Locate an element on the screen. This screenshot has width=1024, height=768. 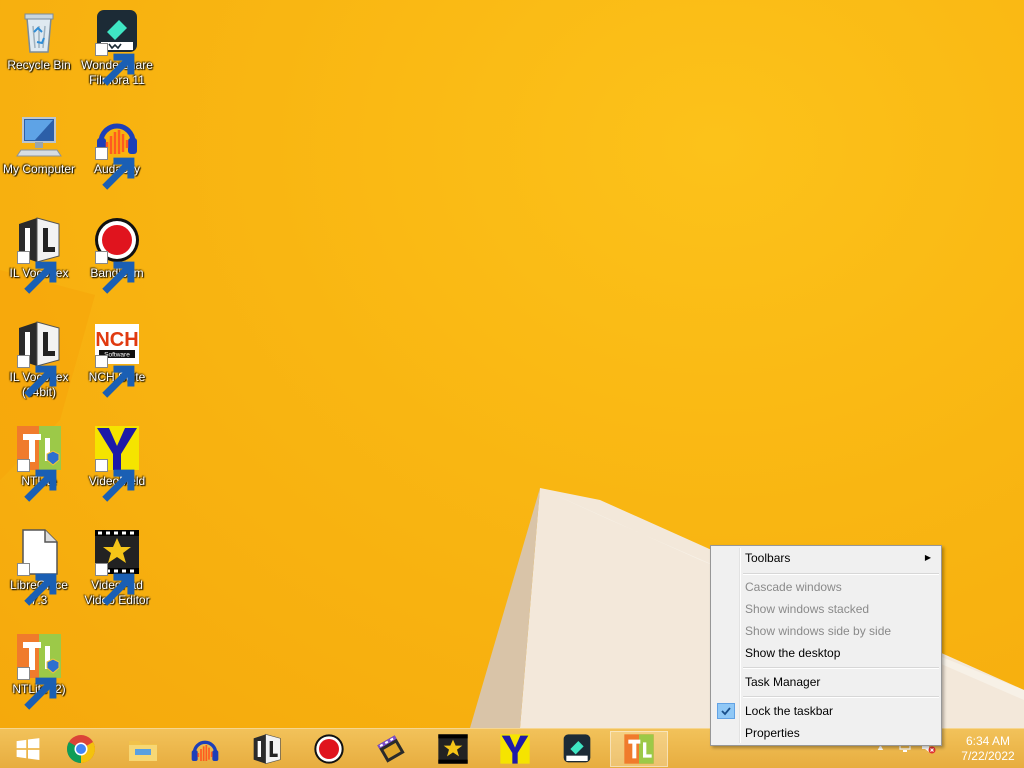
recycle-bin-icon is located at coordinates (39, 33).